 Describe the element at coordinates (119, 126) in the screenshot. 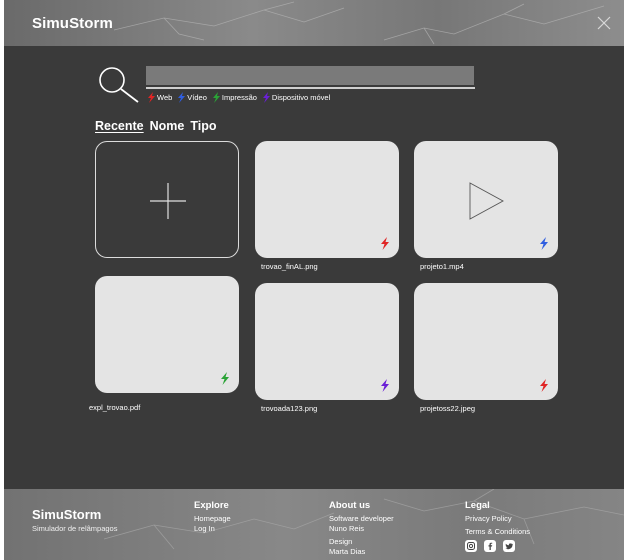

I see `sort-tab-recent: Recente` at that location.